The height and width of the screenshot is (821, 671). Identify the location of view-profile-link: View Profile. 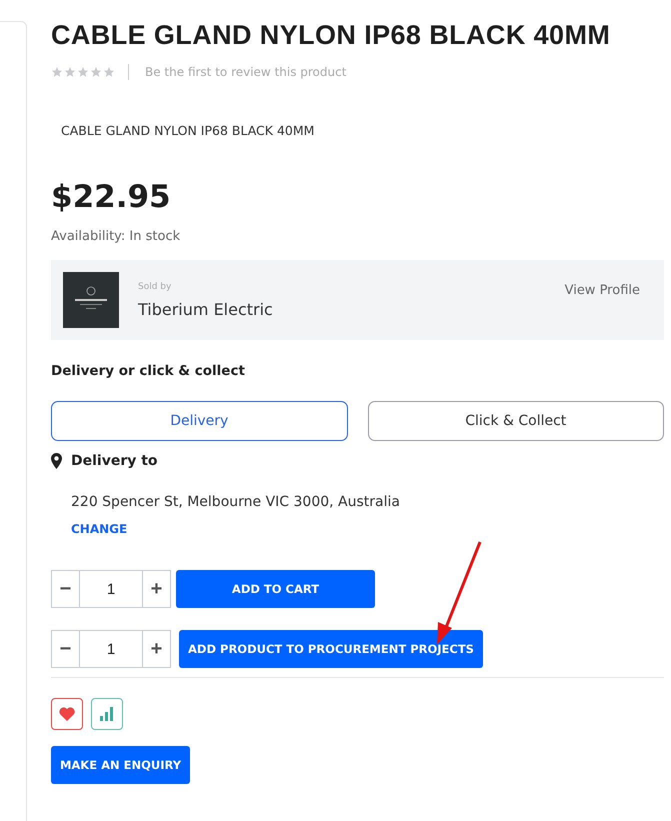
(602, 290).